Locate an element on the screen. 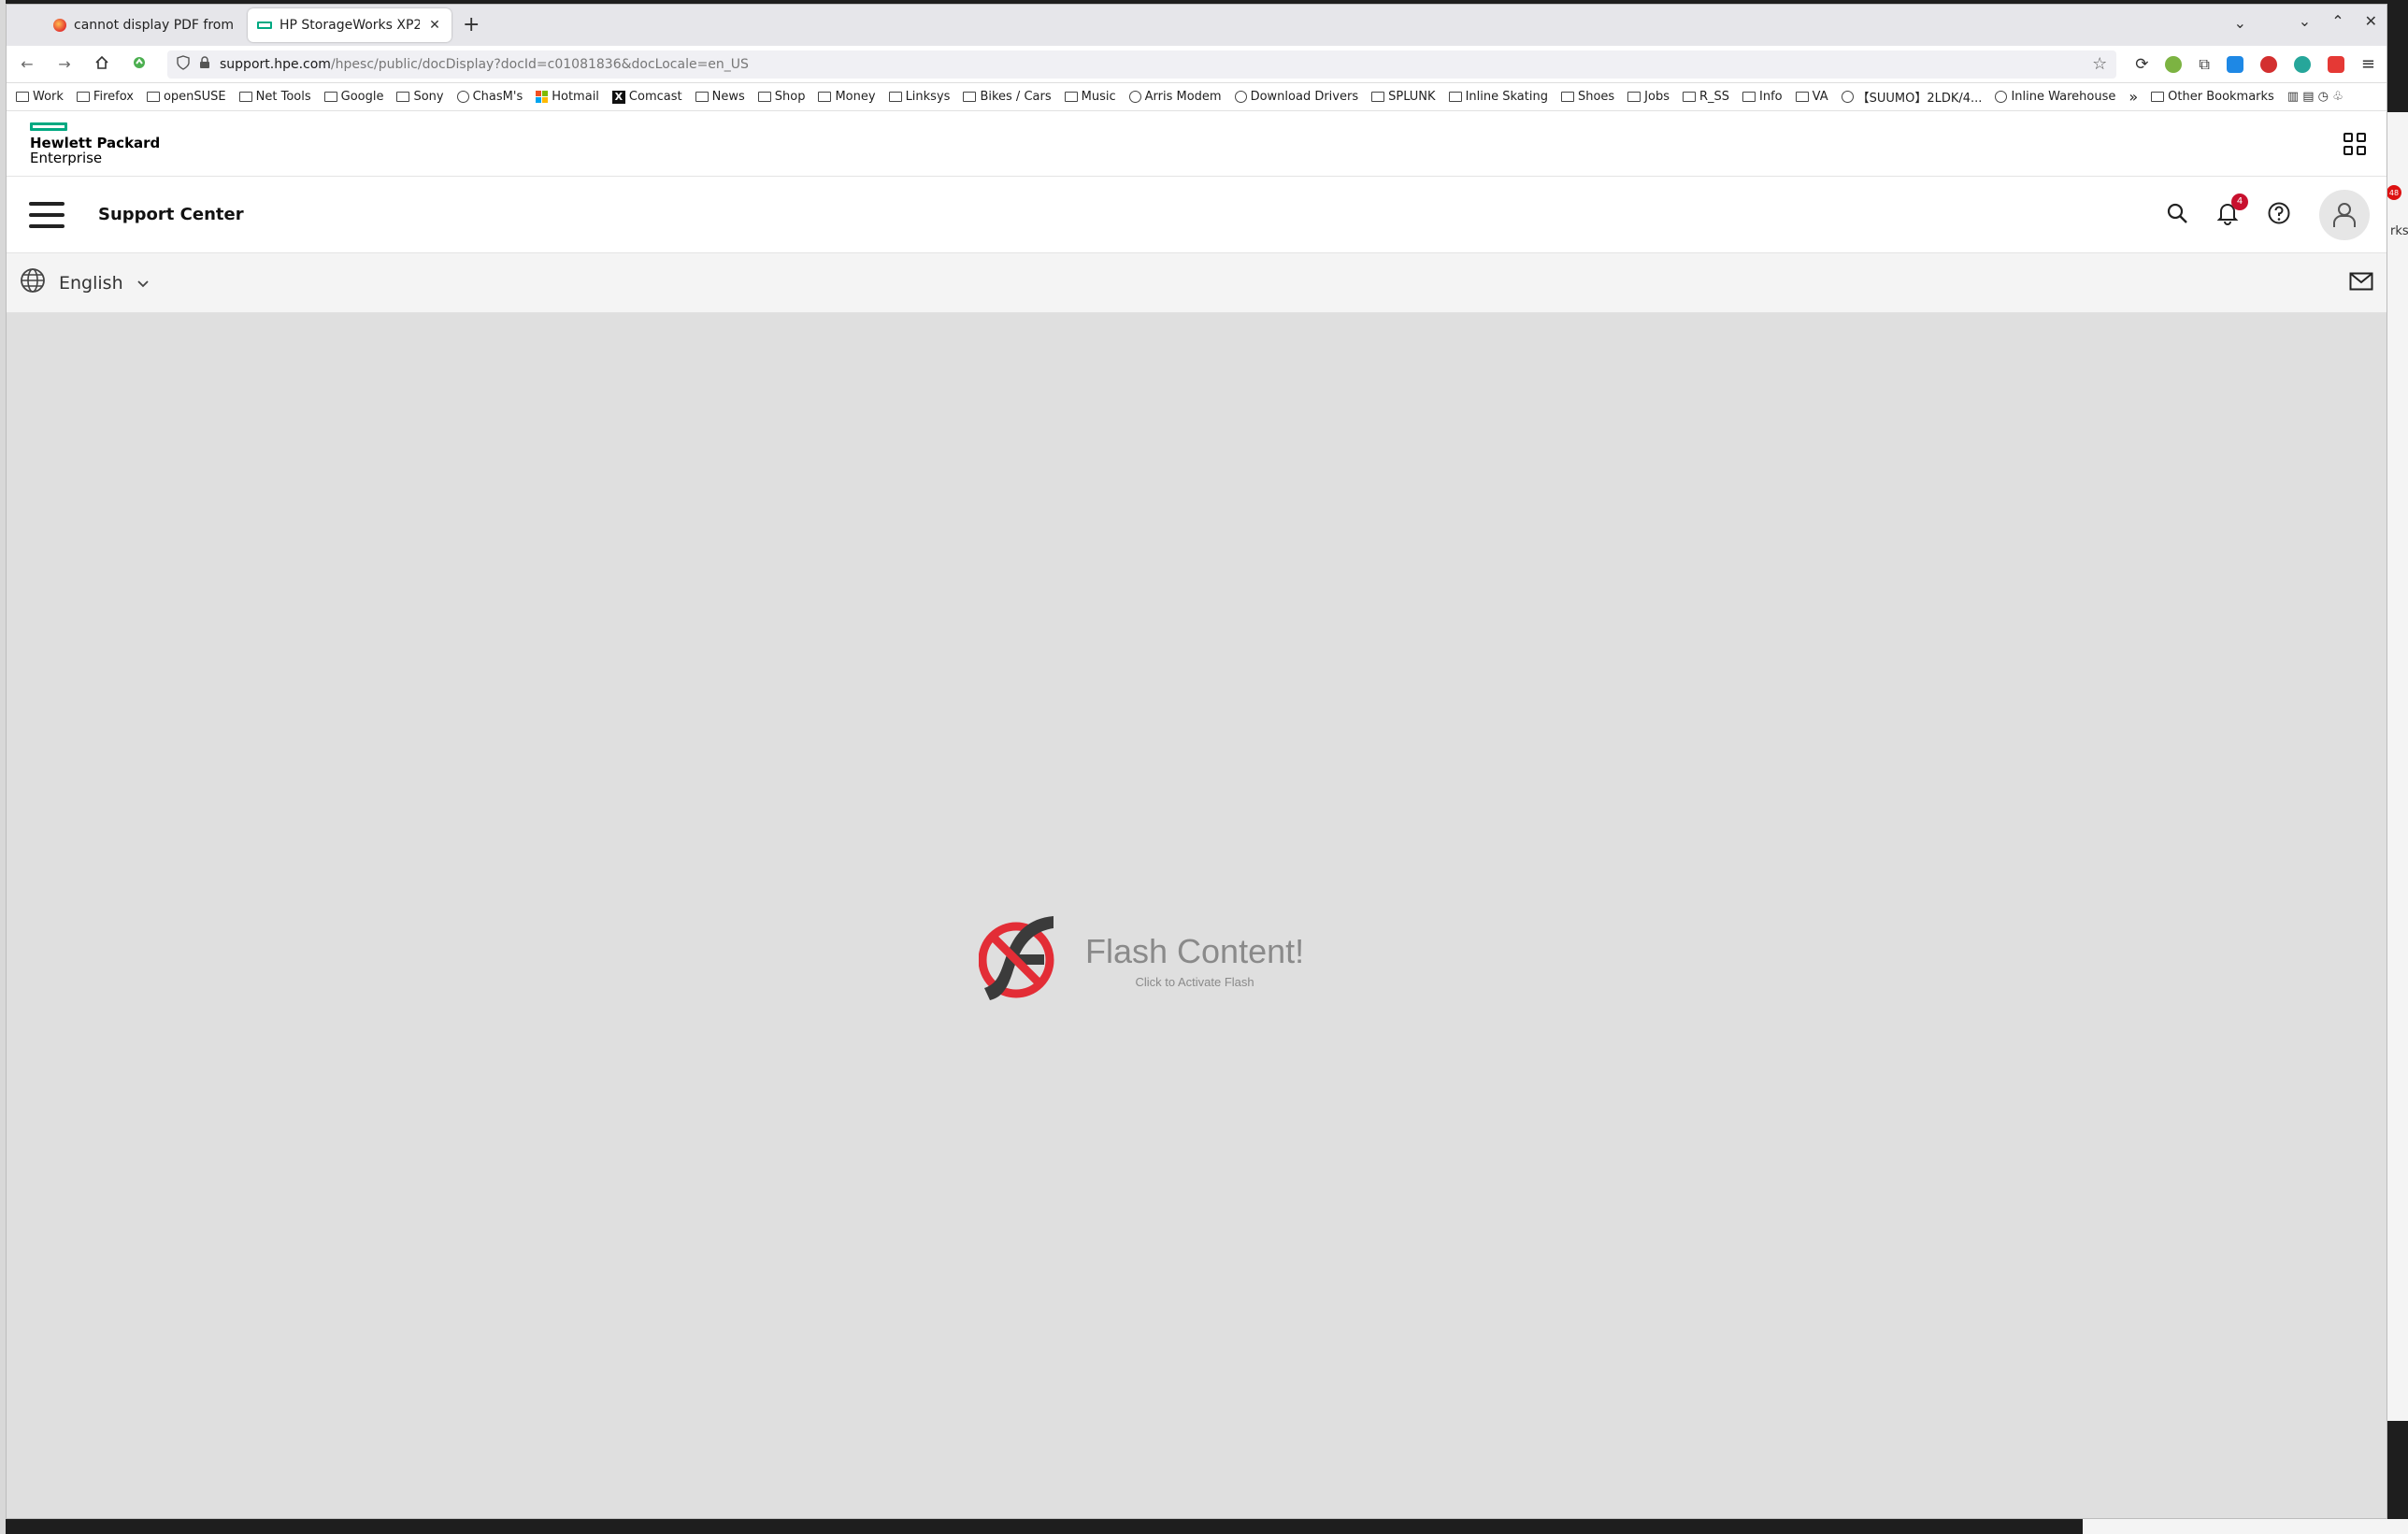  url-host: support.hpe.com is located at coordinates (275, 64).